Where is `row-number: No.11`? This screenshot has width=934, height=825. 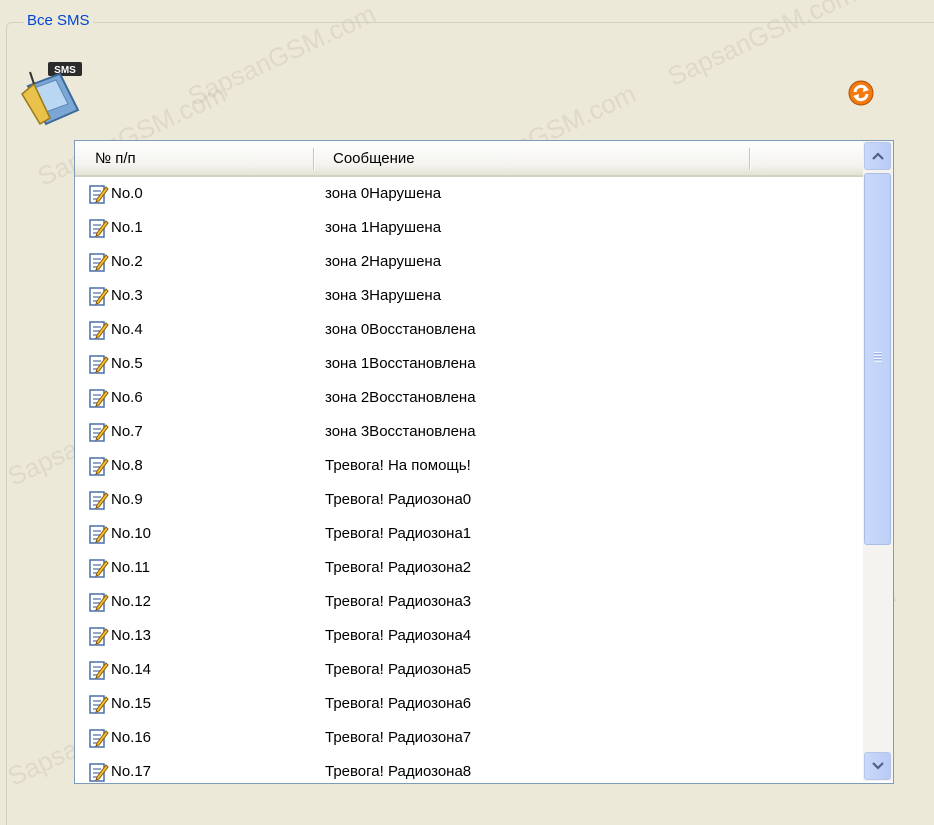 row-number: No.11 is located at coordinates (119, 568).